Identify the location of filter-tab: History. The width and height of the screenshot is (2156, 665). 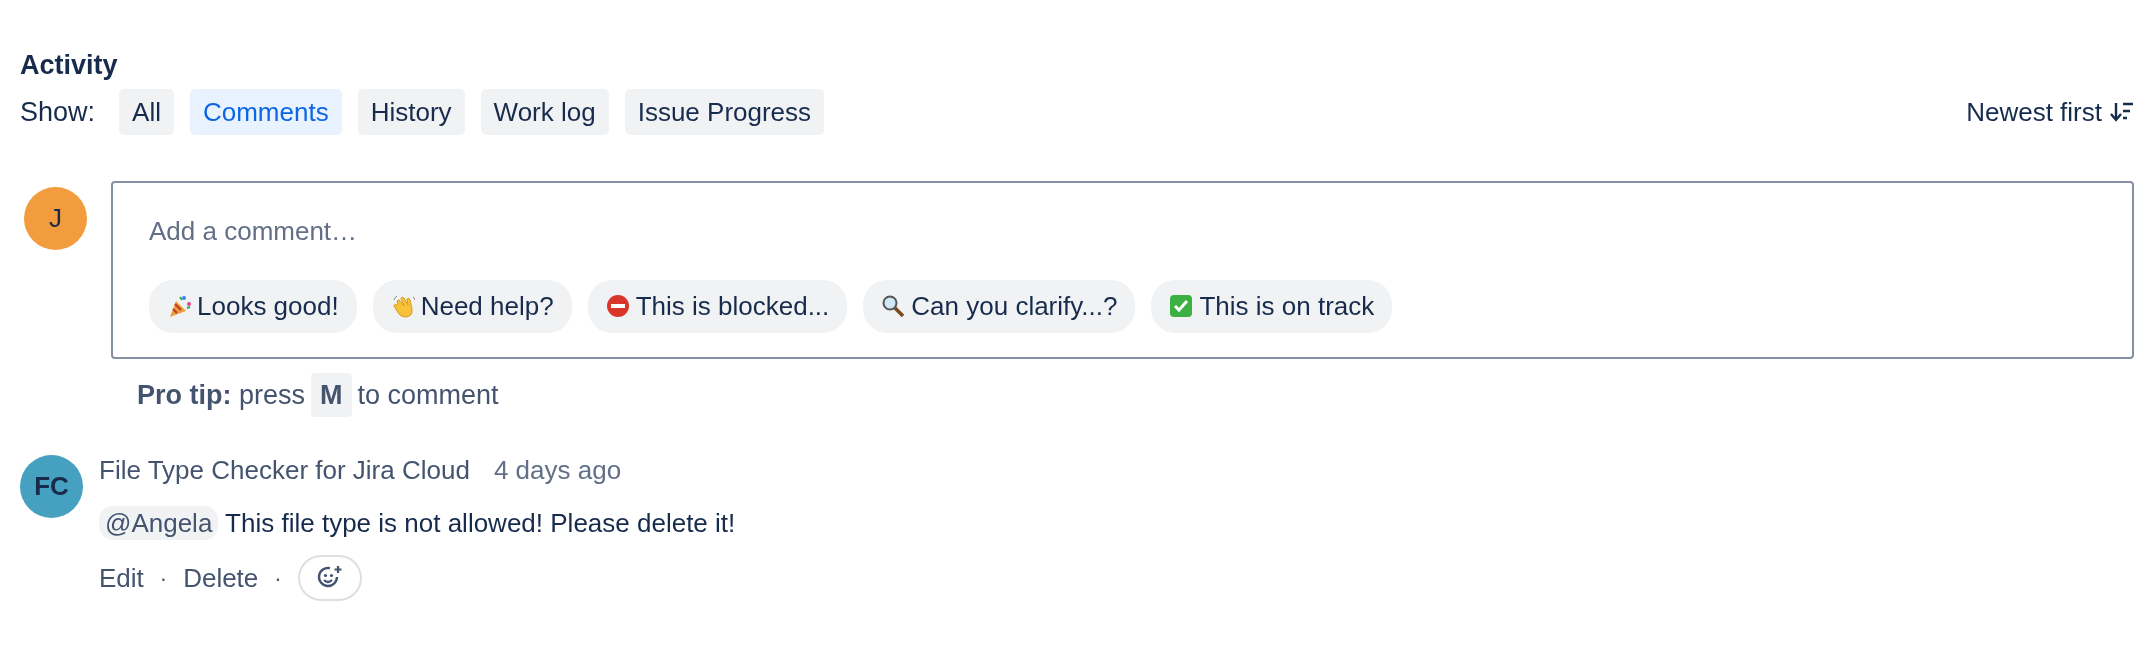
(411, 112).